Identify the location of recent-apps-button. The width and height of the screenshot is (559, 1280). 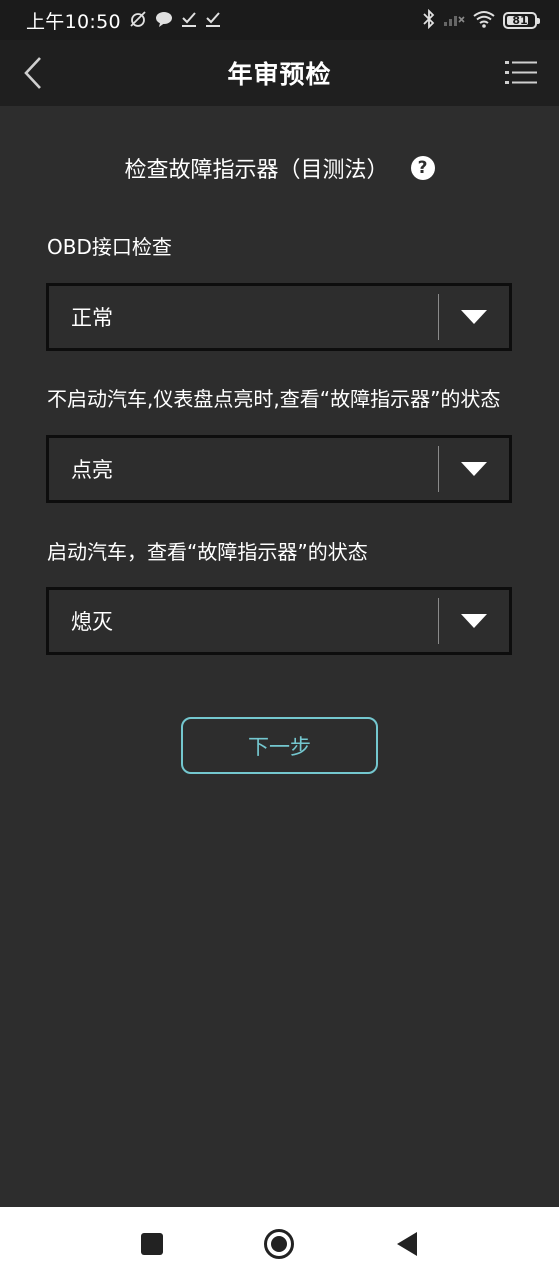
(152, 1244).